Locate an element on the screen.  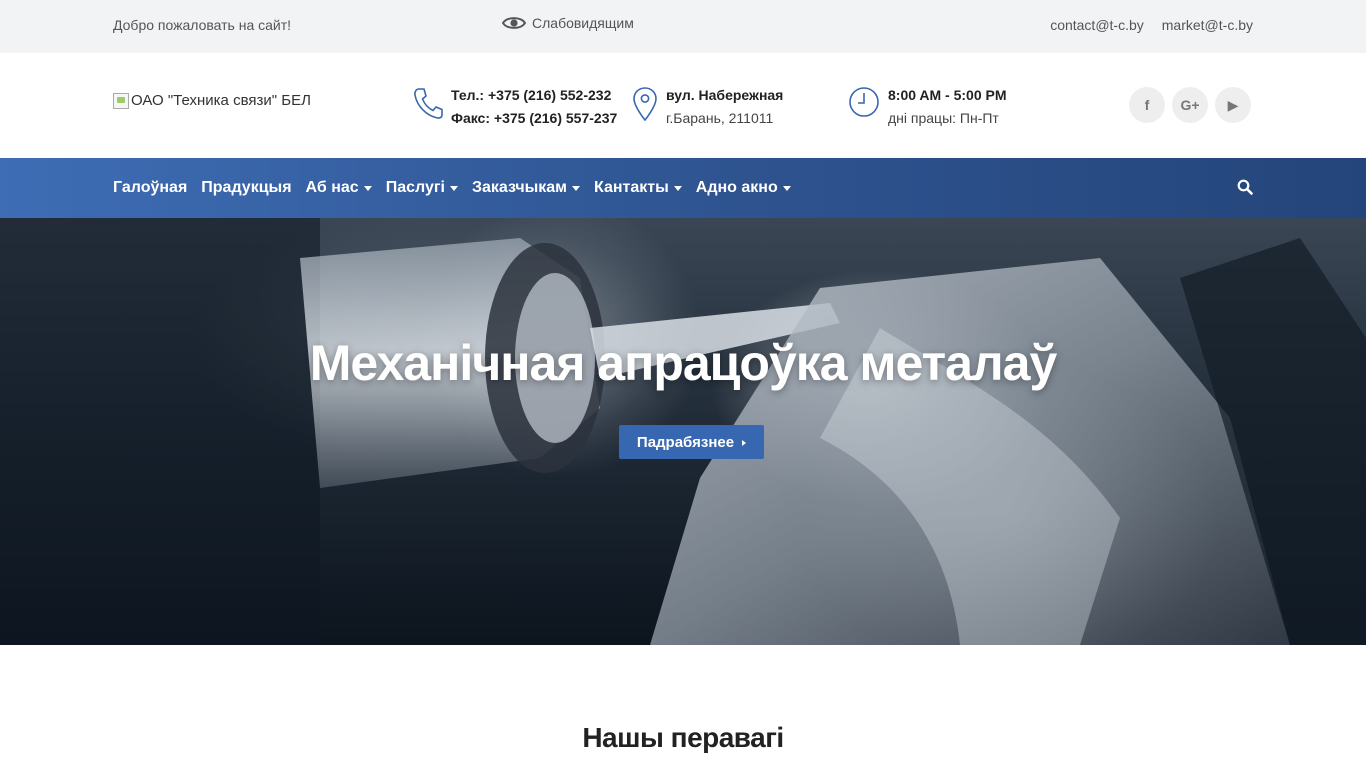
working-hours: 8:00 AM - 5:00 PM is located at coordinates (947, 95).